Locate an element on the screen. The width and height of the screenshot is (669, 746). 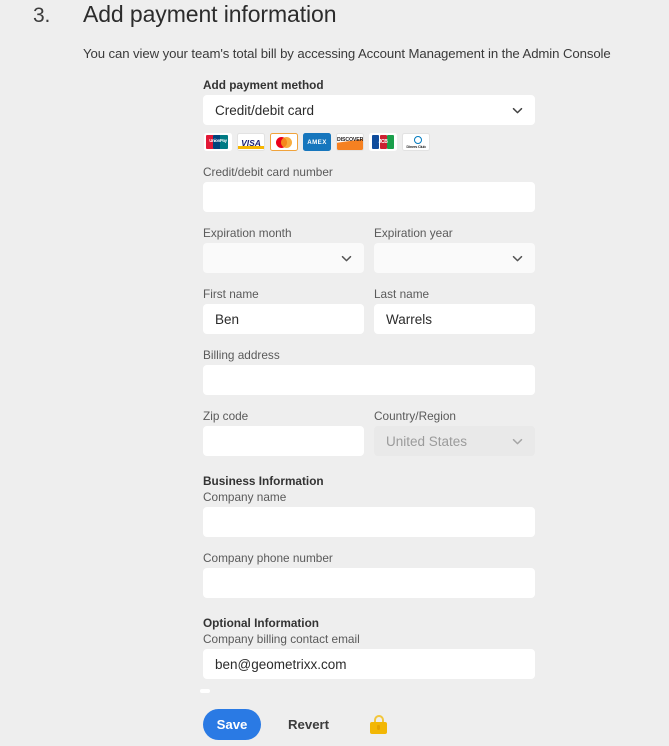
render-artifact is located at coordinates (205, 691).